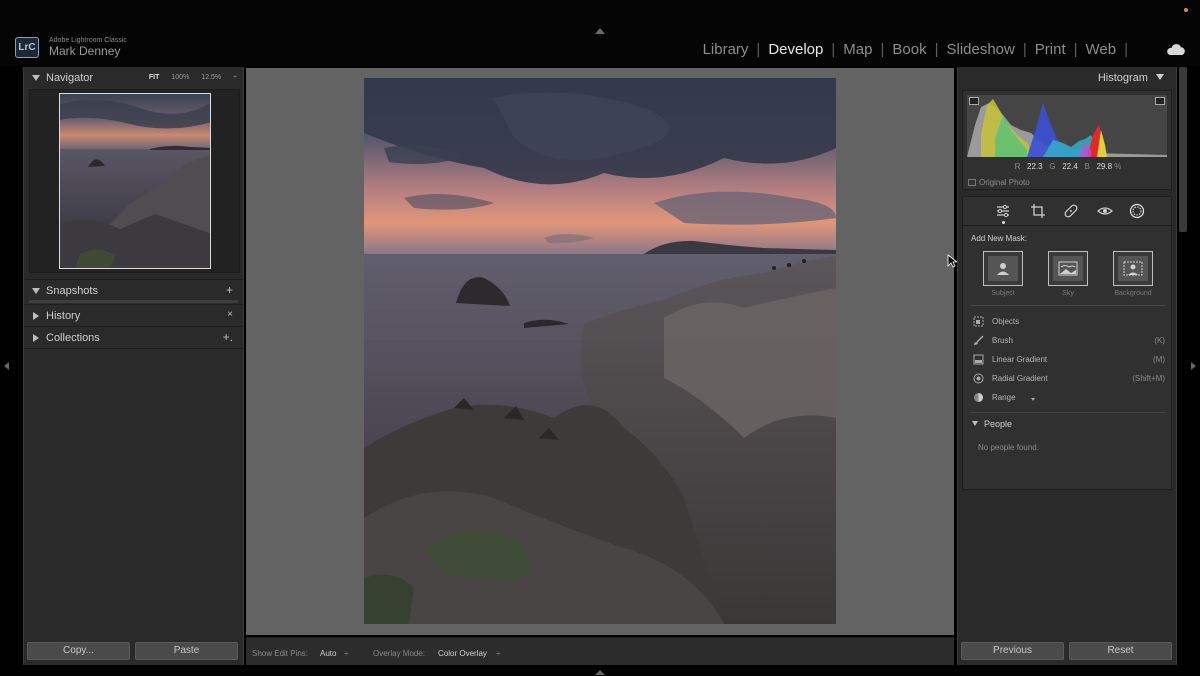 This screenshot has height=676, width=1200. What do you see at coordinates (211, 78) in the screenshot?
I see `zoom-custom-option: 12.5%` at bounding box center [211, 78].